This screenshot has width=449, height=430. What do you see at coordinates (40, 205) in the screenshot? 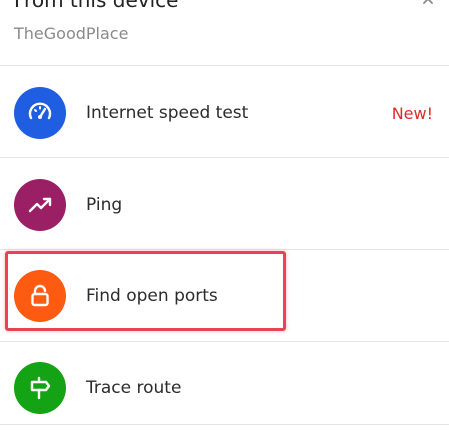
I see `trend-up-icon` at bounding box center [40, 205].